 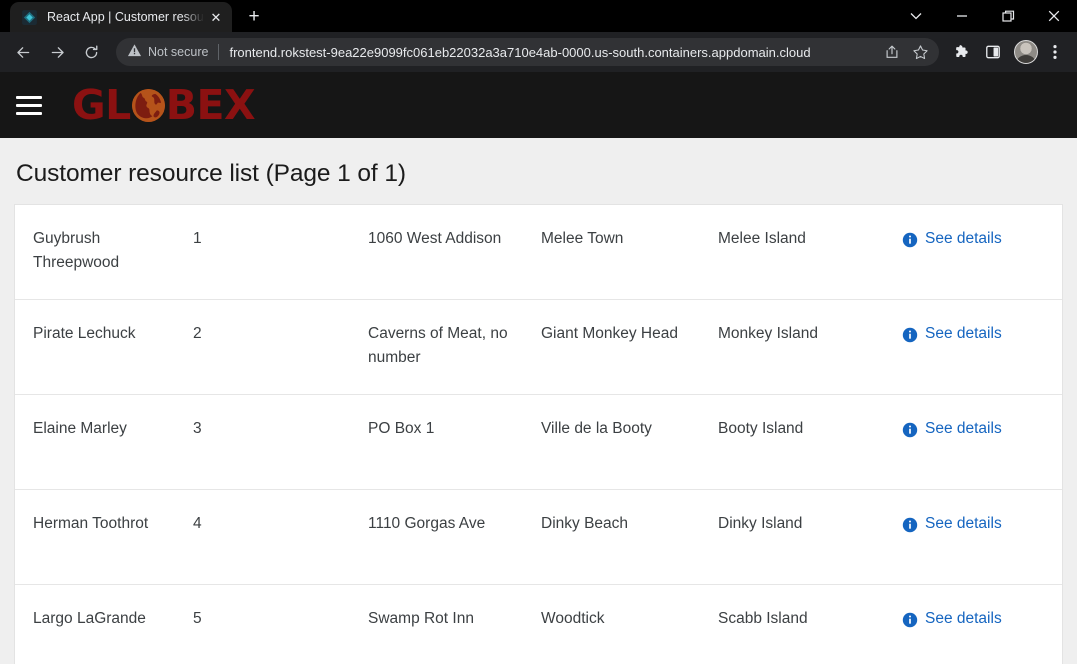 What do you see at coordinates (91, 52) in the screenshot?
I see `reload-icon` at bounding box center [91, 52].